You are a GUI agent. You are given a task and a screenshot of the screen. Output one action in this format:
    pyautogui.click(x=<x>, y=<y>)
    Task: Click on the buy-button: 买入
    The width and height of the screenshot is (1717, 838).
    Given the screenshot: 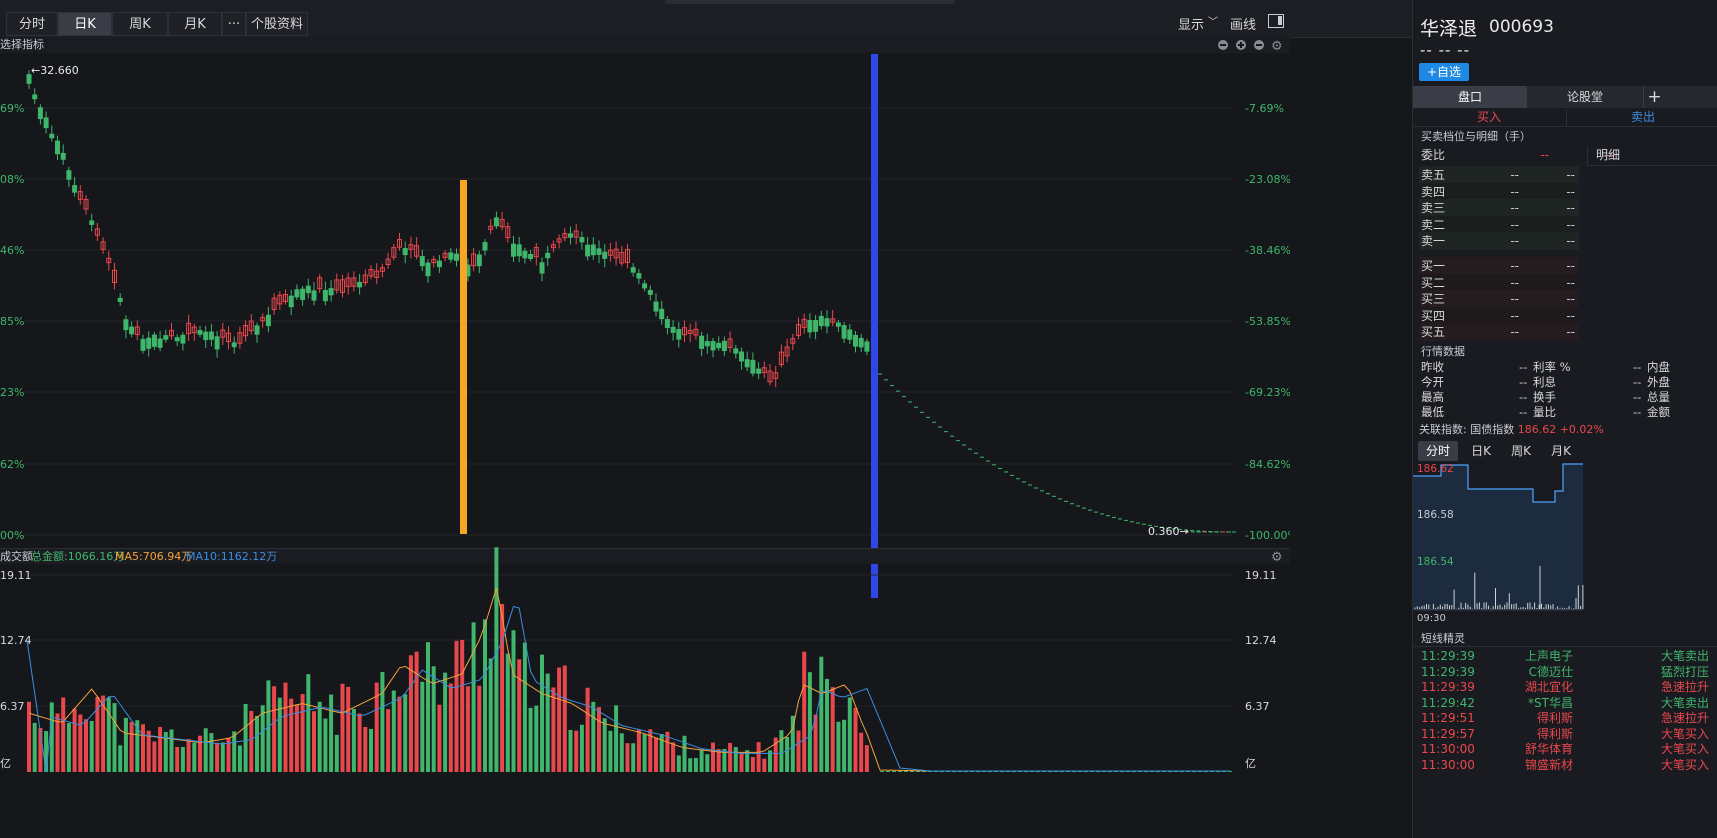 What is the action you would take?
    pyautogui.click(x=1489, y=117)
    